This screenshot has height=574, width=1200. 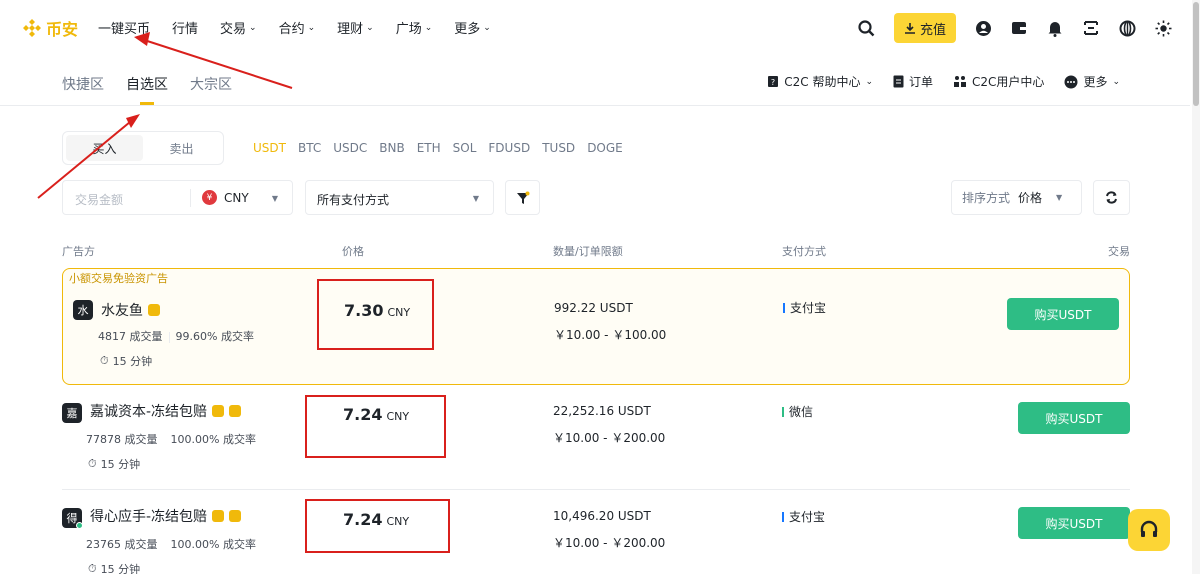 What do you see at coordinates (983, 28) in the screenshot?
I see `user-icon` at bounding box center [983, 28].